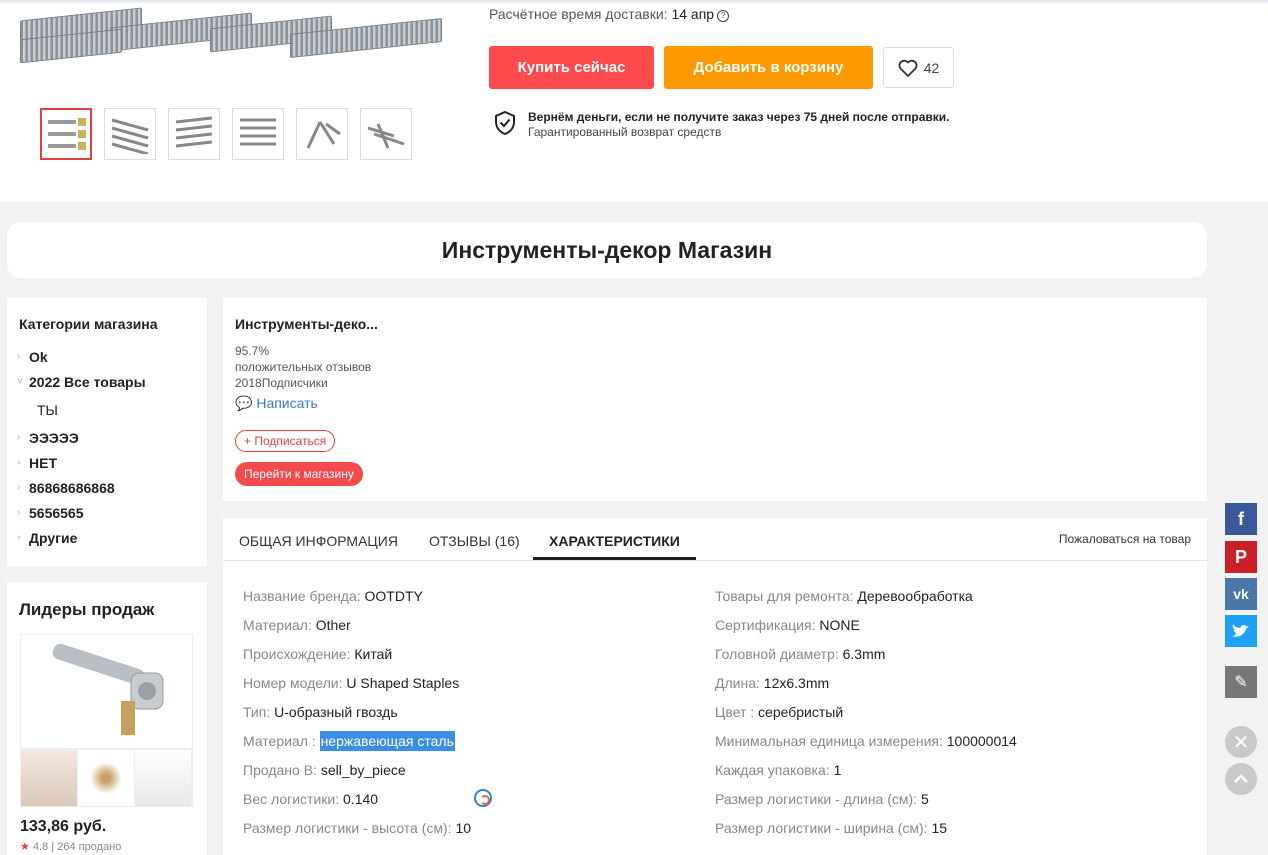  What do you see at coordinates (908, 68) in the screenshot?
I see `heart-icon` at bounding box center [908, 68].